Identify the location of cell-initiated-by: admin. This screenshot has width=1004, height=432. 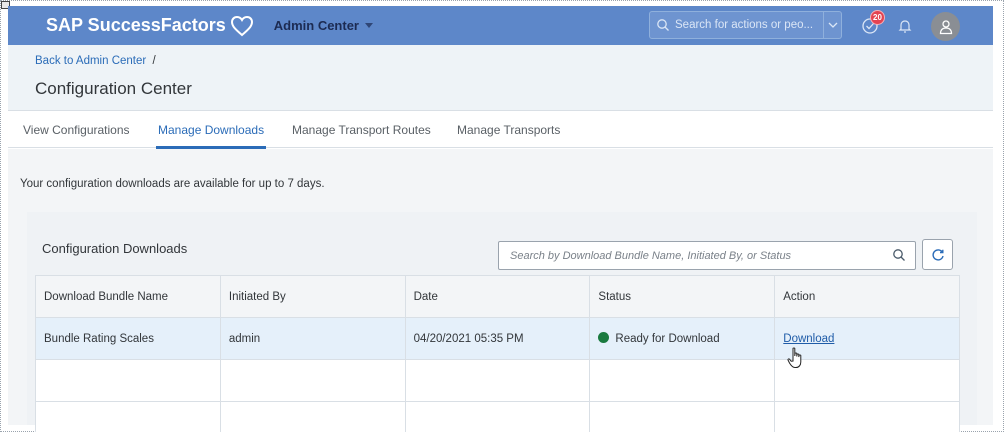
(312, 338).